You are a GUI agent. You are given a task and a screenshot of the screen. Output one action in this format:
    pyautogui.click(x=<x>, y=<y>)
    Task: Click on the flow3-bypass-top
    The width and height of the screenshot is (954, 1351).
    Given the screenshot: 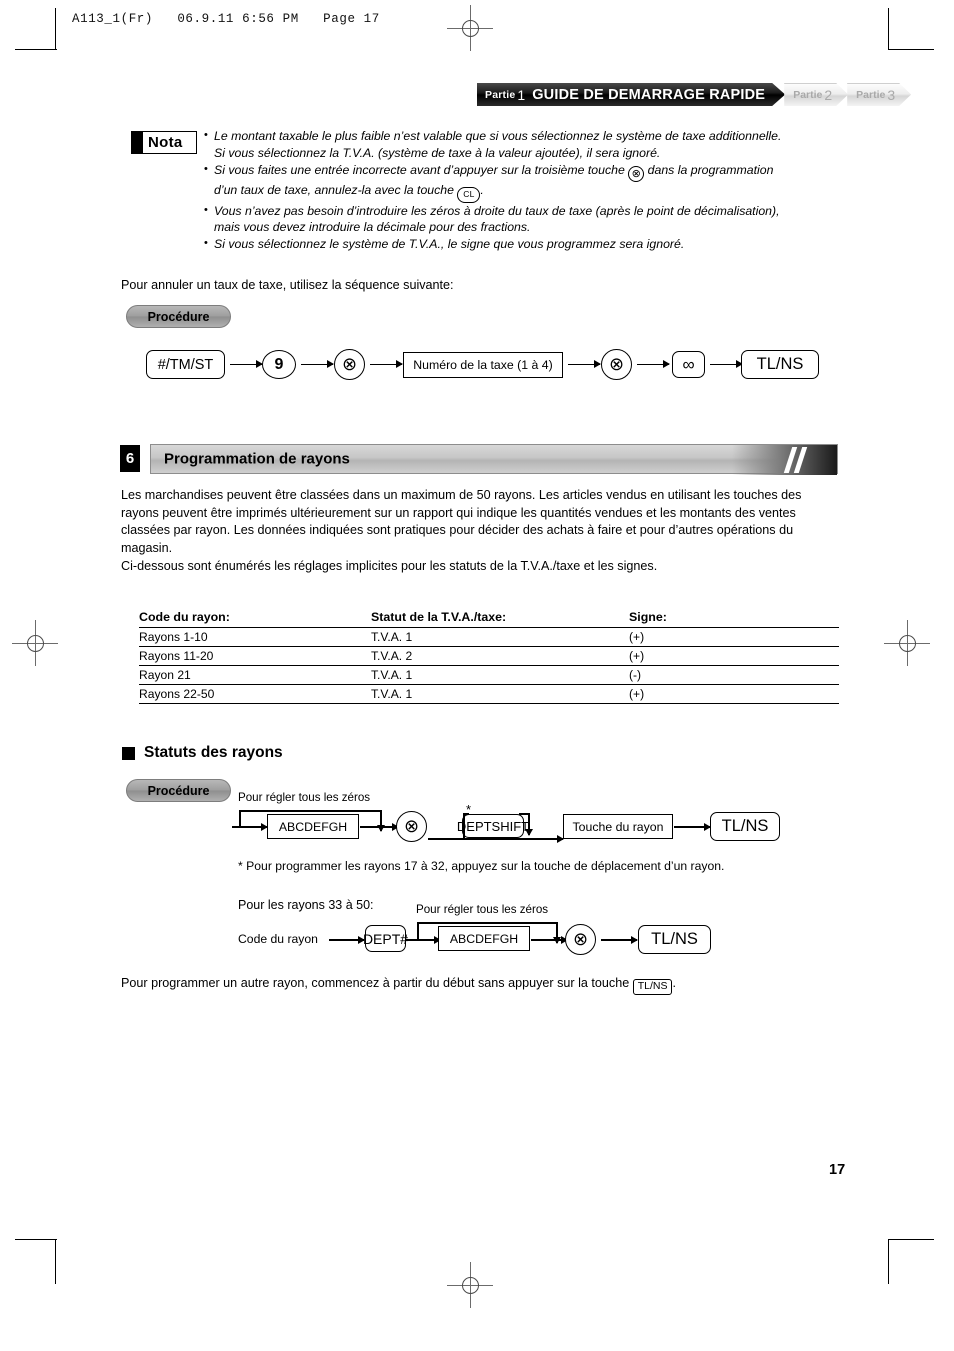 What is the action you would take?
    pyautogui.click(x=487, y=923)
    